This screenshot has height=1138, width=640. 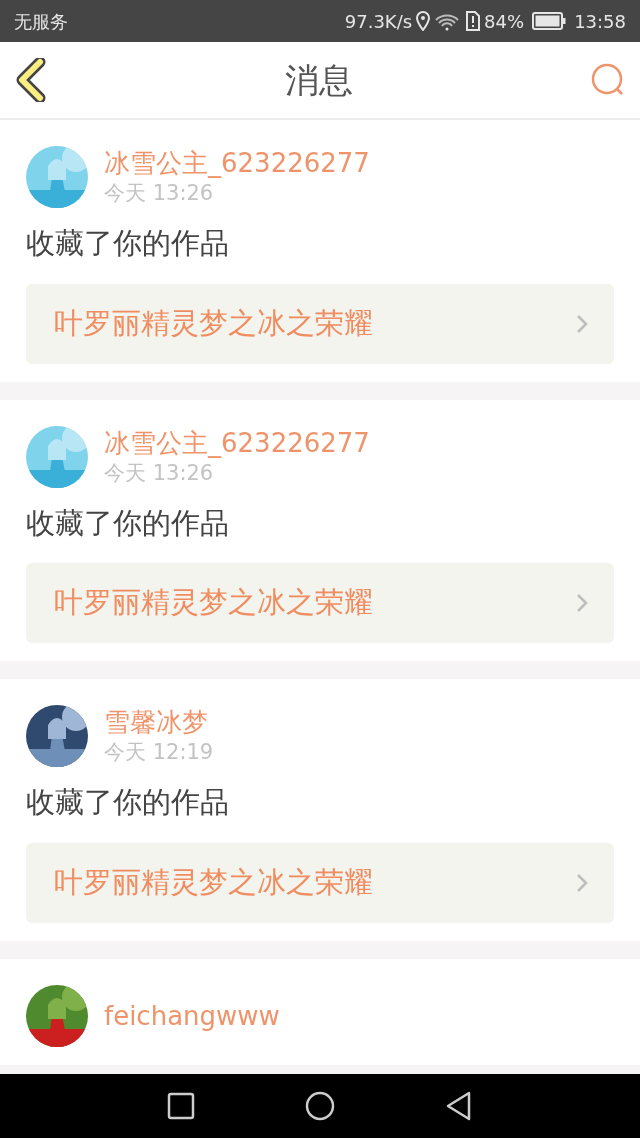 I want to click on recent-apps-icon, so click(x=181, y=1106).